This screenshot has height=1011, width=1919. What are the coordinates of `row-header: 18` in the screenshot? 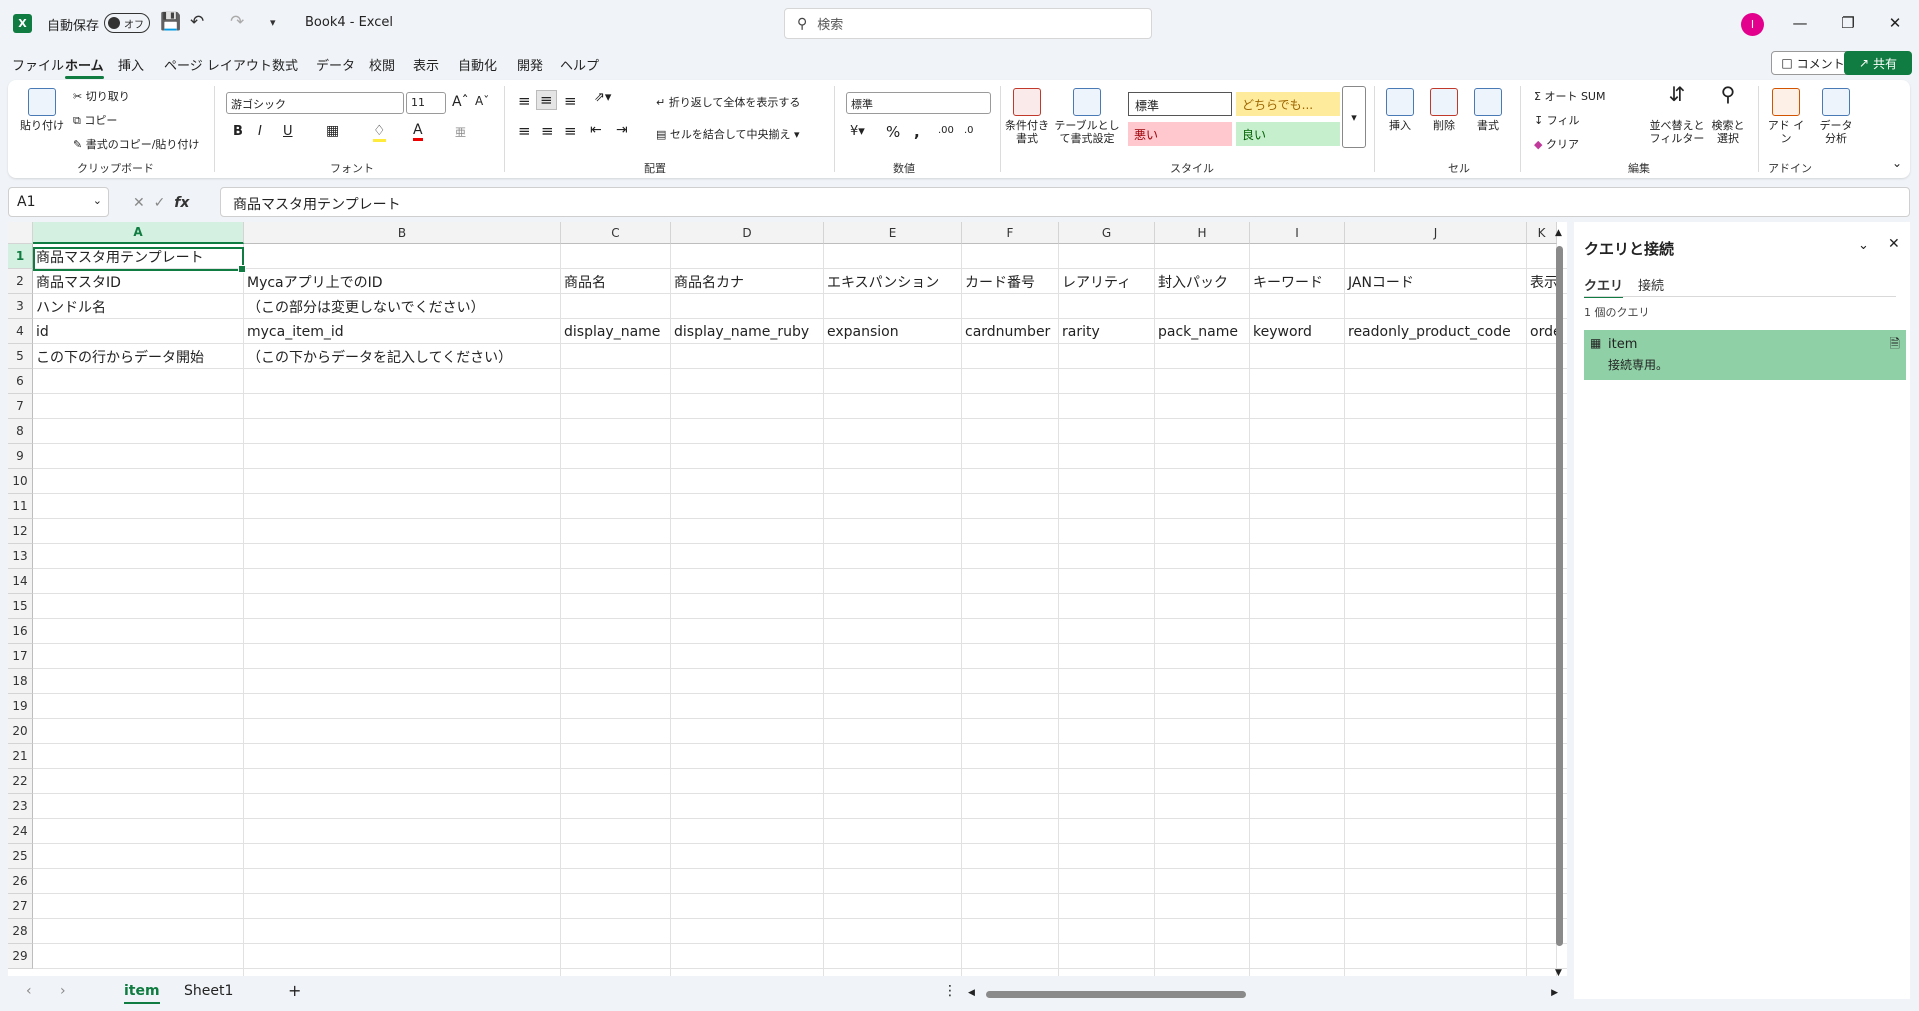 It's located at (20, 681).